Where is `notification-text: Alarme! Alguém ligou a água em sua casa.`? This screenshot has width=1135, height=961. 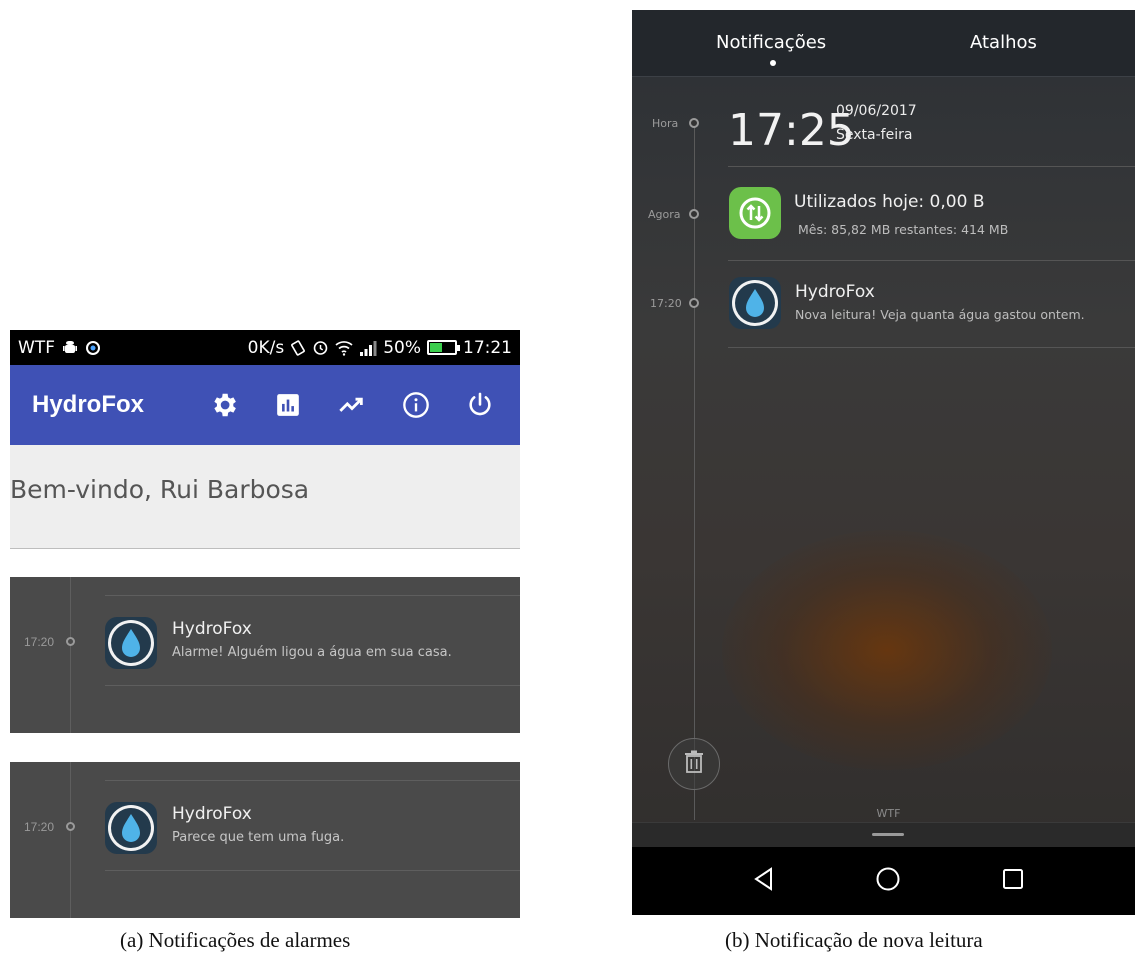 notification-text: Alarme! Alguém ligou a água em sua casa. is located at coordinates (312, 652).